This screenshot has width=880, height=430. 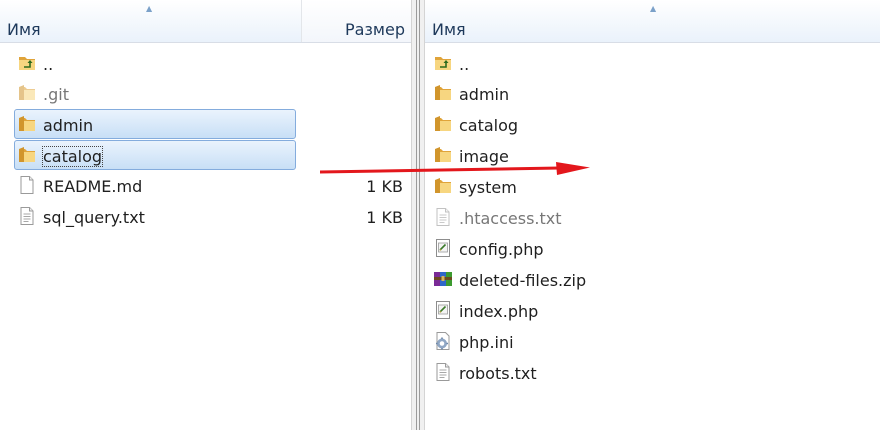 I want to click on list-item: index.php, so click(x=652, y=311).